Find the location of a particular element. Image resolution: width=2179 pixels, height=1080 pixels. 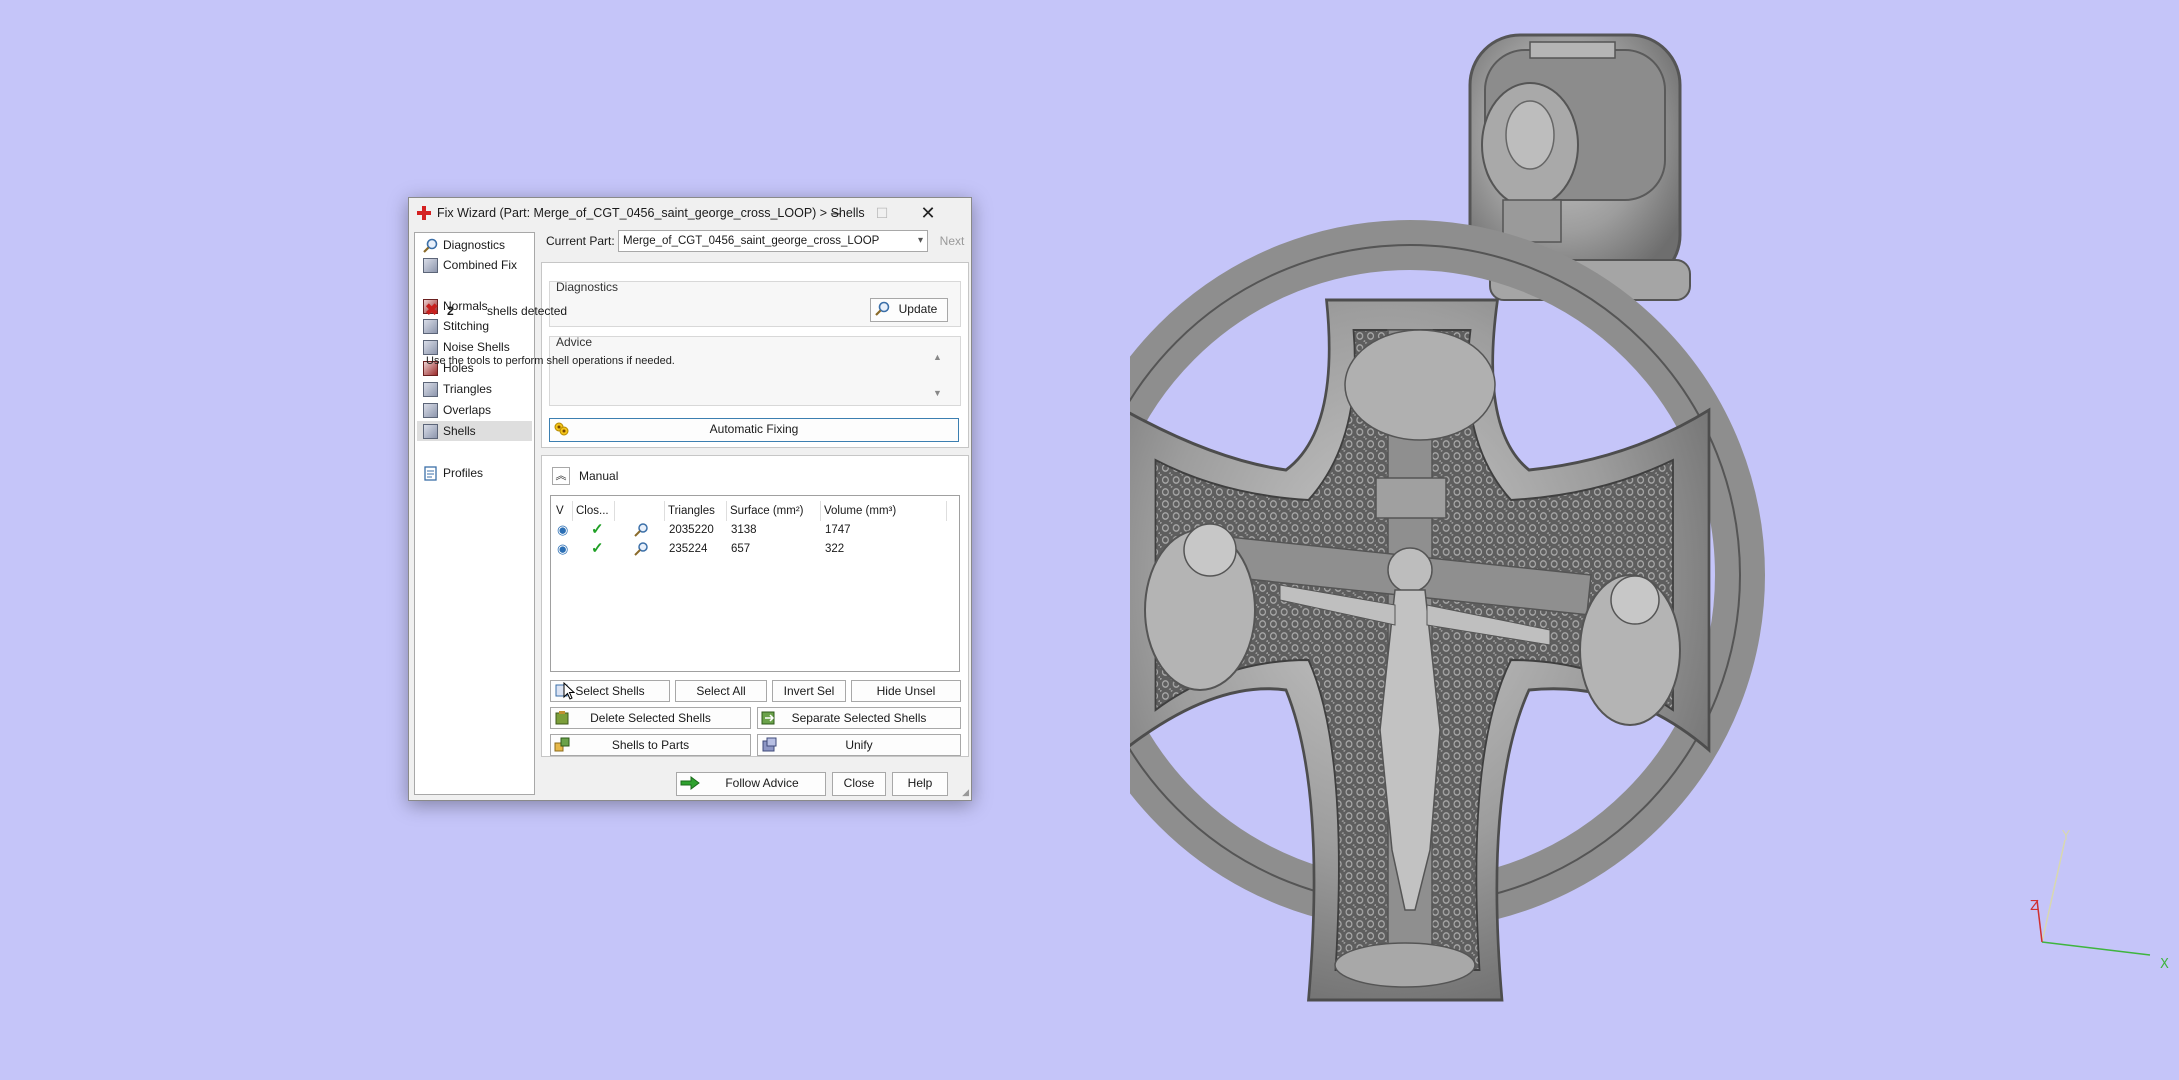

collapse-icon: ︽ is located at coordinates (561, 476).